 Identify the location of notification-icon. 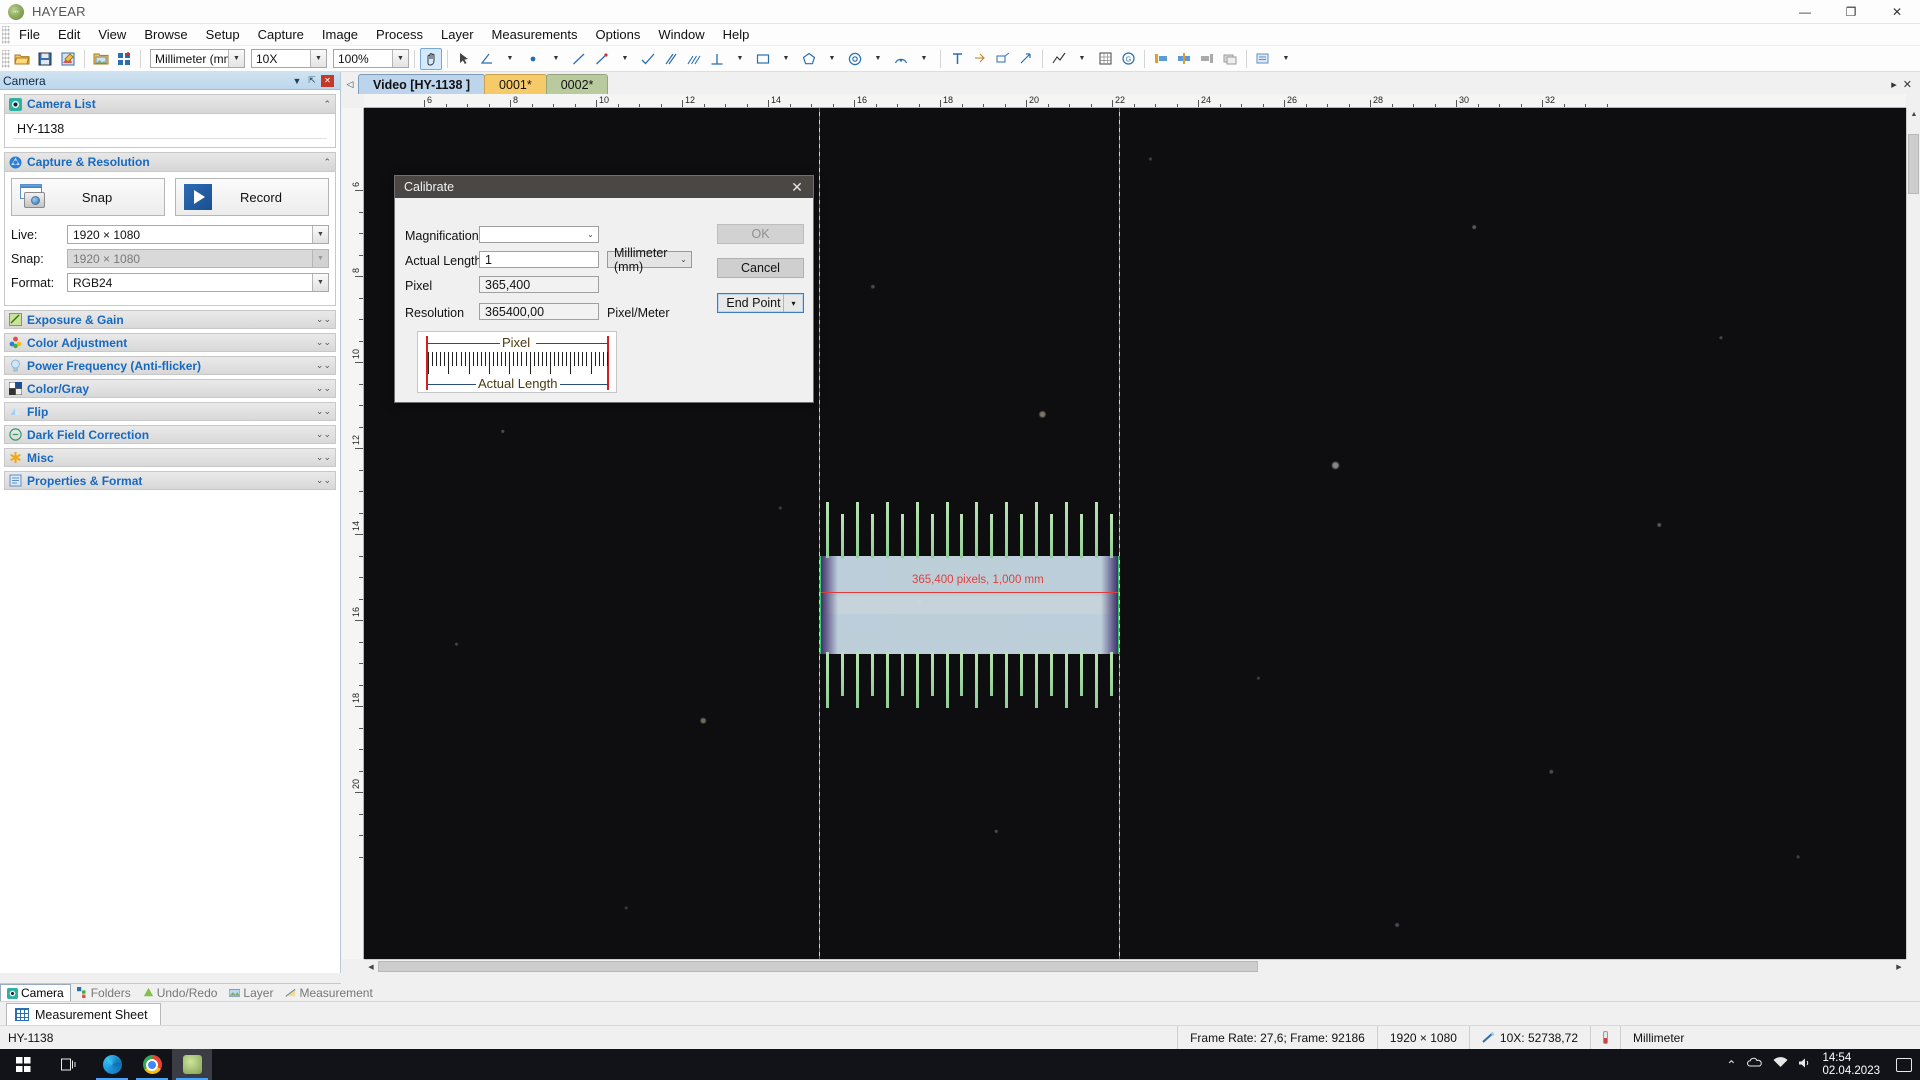
(1904, 1064).